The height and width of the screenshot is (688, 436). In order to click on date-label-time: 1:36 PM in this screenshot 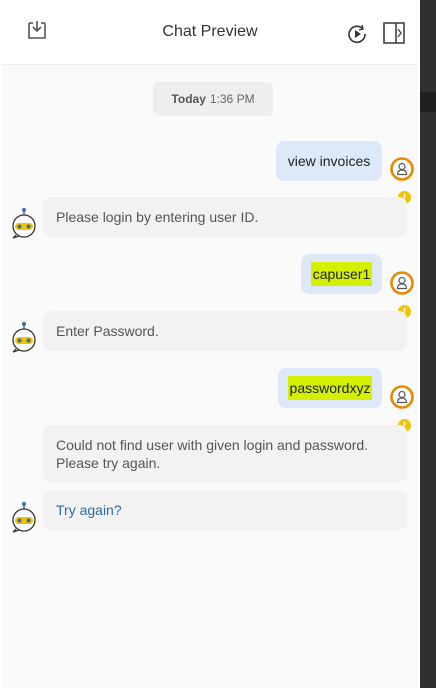, I will do `click(232, 99)`.